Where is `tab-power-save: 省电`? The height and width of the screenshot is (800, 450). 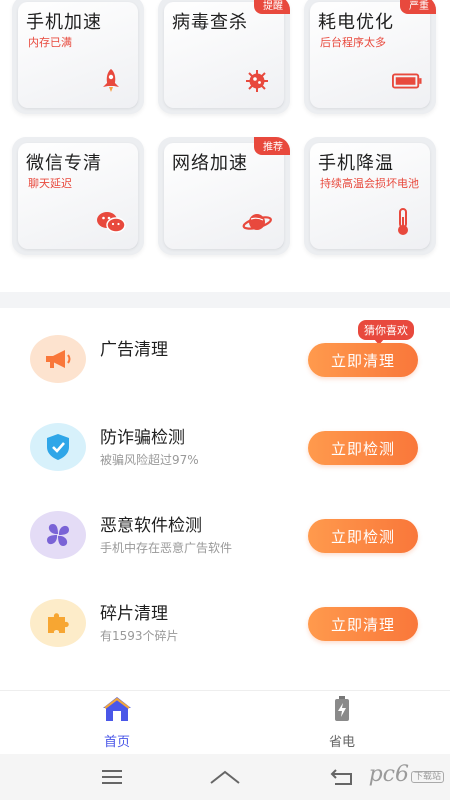 tab-power-save: 省电 is located at coordinates (342, 723).